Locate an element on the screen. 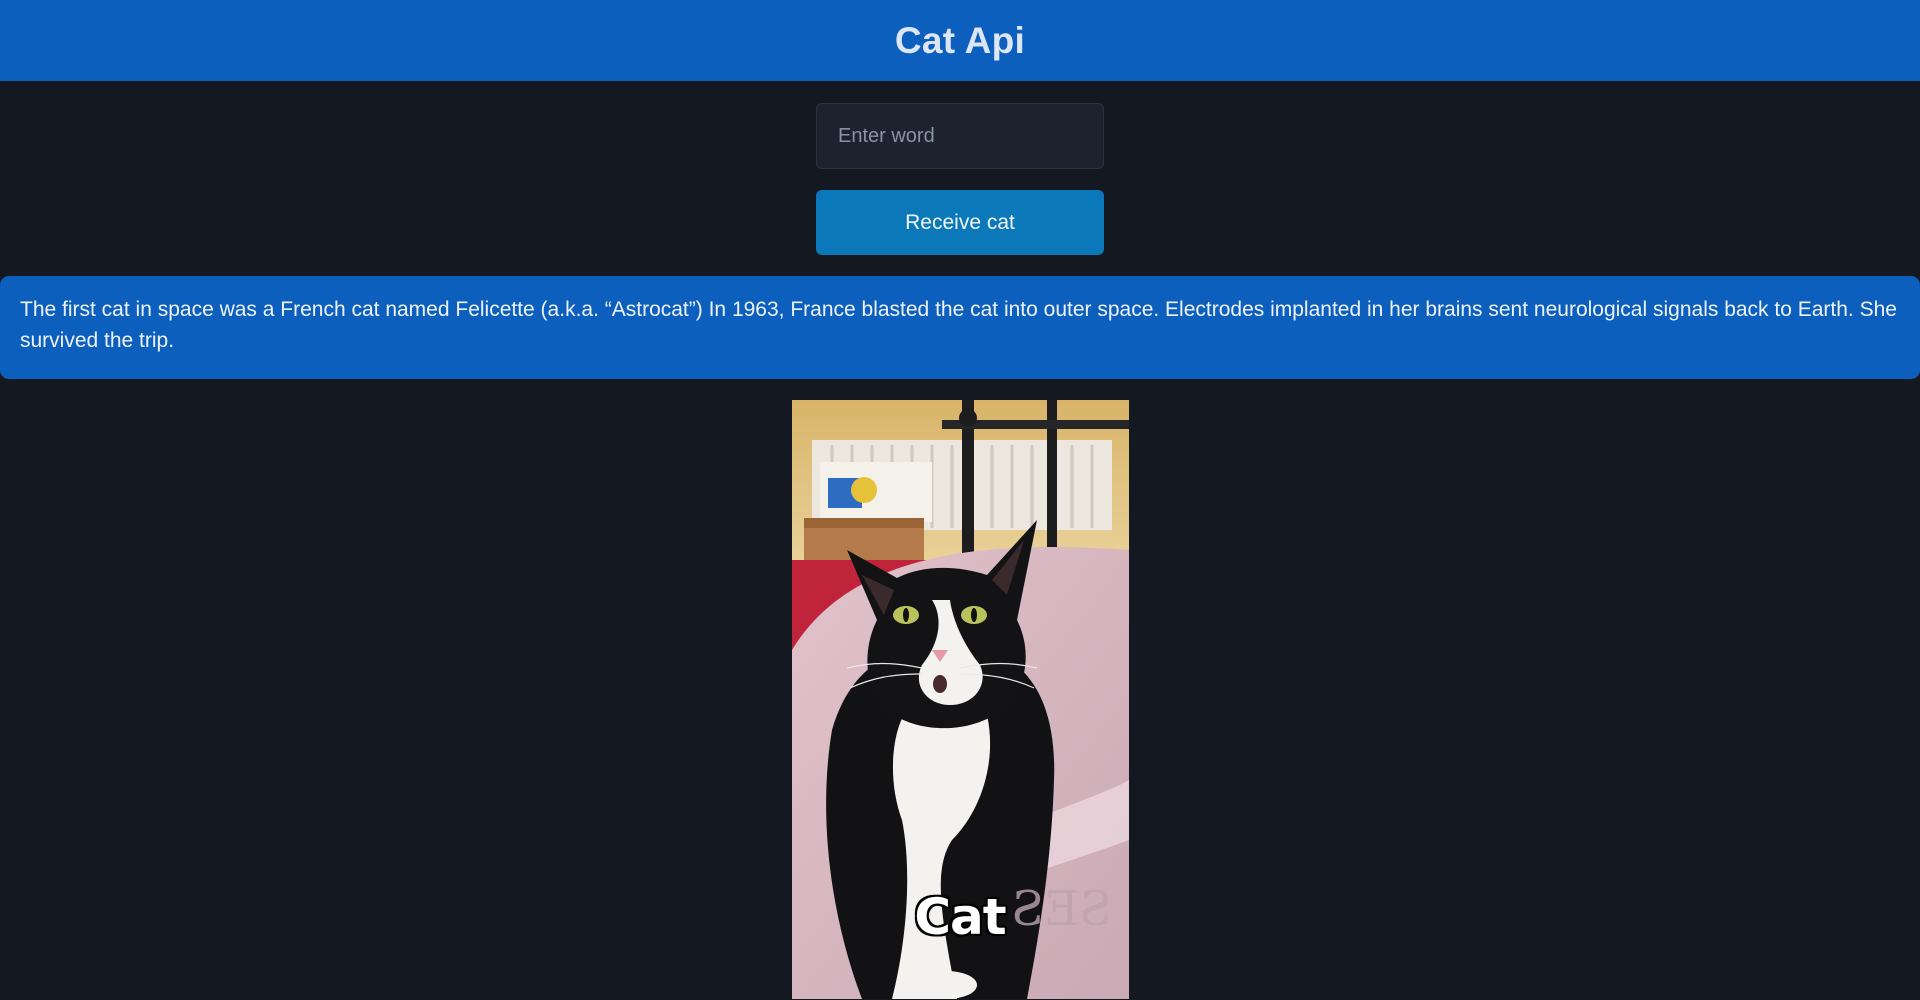 The image size is (1920, 1000). page-title: Cat Api is located at coordinates (960, 40).